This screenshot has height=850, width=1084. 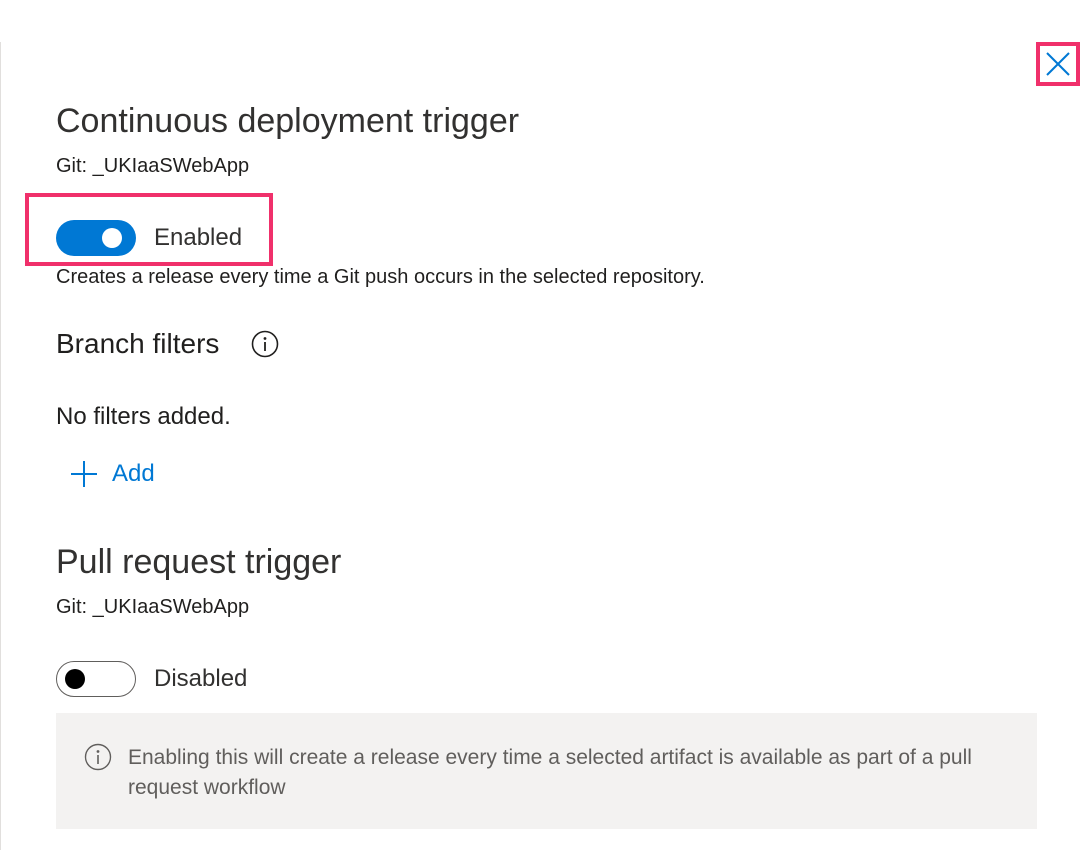 What do you see at coordinates (198, 237) in the screenshot?
I see `cd-trigger-toggle-label: Enabled` at bounding box center [198, 237].